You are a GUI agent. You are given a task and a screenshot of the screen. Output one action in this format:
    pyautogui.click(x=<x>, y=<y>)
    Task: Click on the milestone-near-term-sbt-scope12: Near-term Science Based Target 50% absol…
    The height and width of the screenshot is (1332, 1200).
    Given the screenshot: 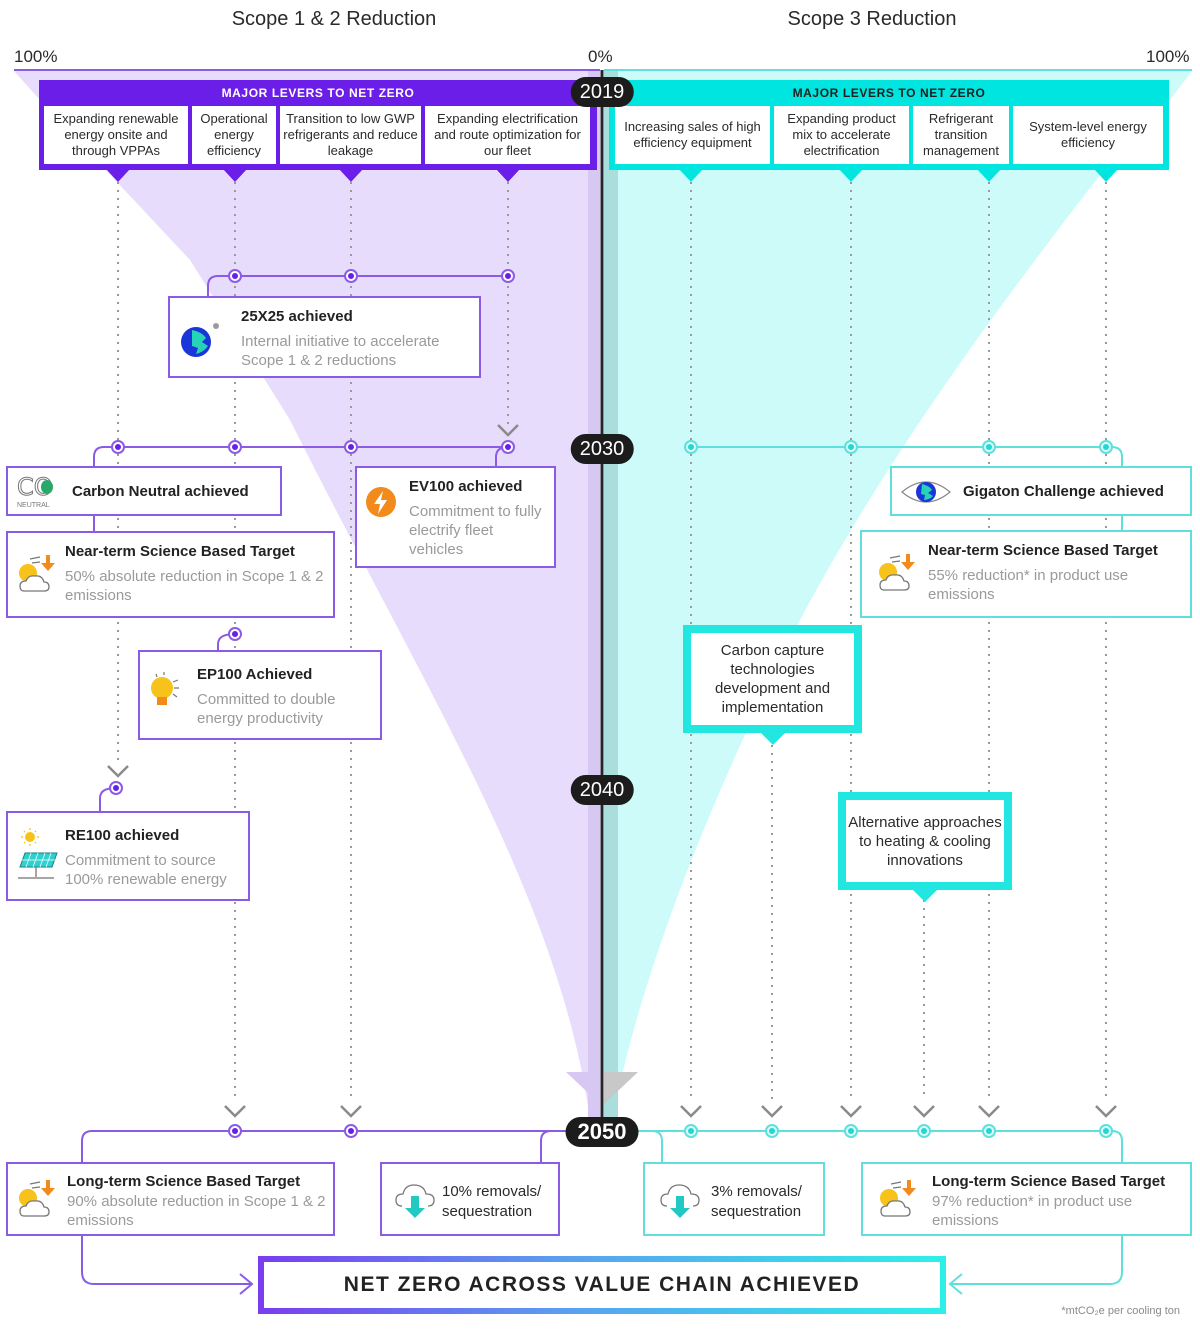 What is the action you would take?
    pyautogui.click(x=170, y=574)
    